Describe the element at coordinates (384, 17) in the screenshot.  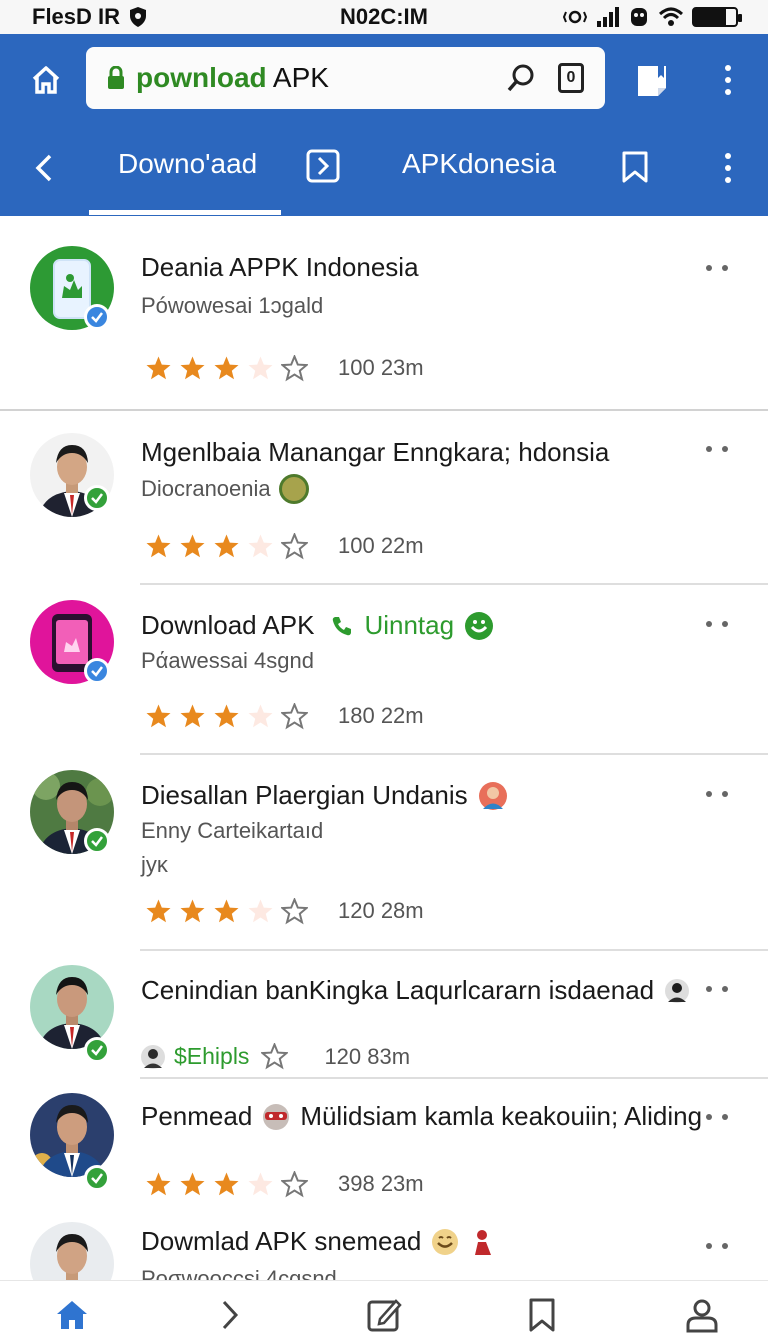
I see `status-bar: FlesD IR N02C:IM` at that location.